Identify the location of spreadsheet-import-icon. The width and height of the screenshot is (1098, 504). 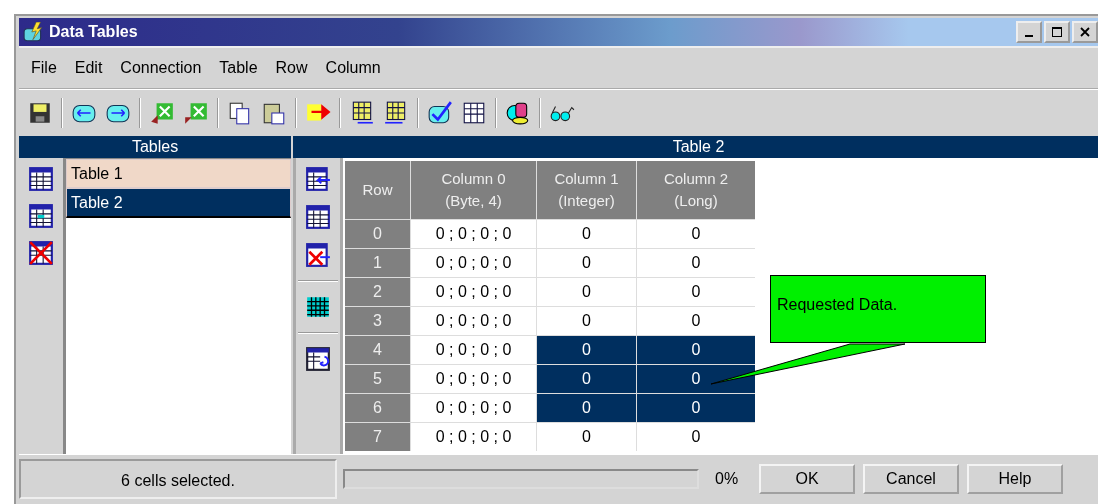
(162, 113).